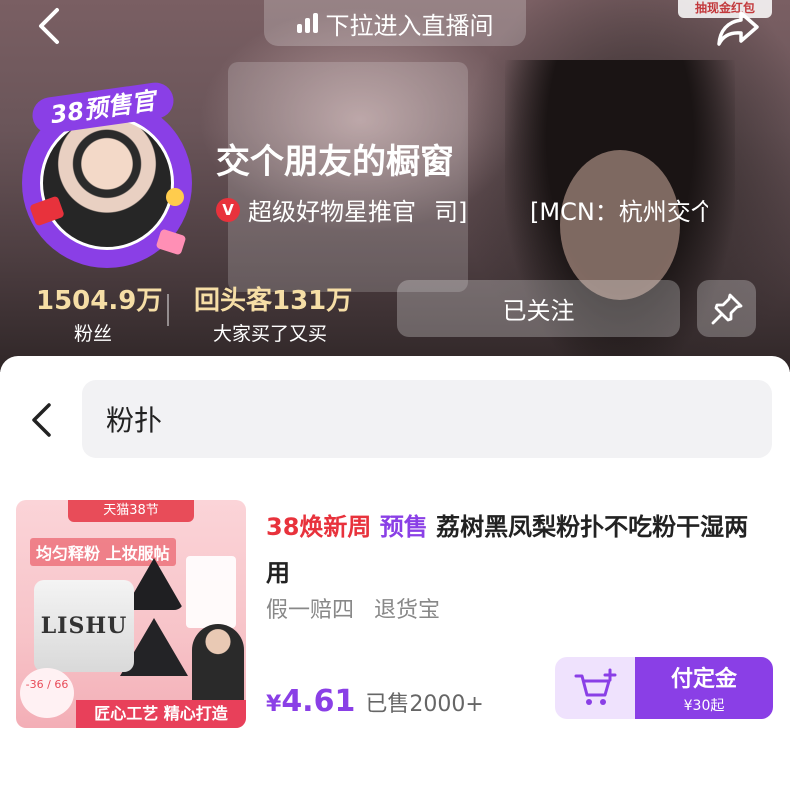 Image resolution: width=790 pixels, height=800 pixels. I want to click on gift-pack, so click(211, 592).